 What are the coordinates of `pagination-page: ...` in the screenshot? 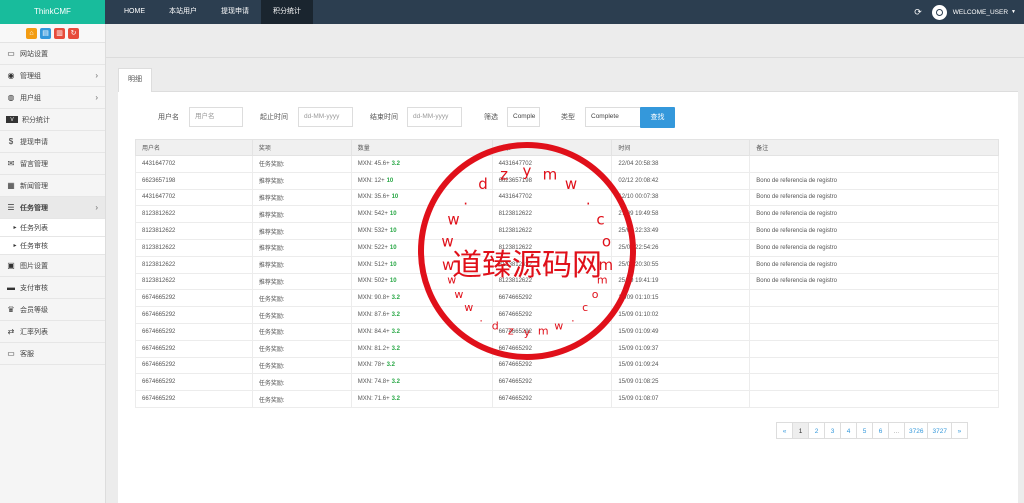 It's located at (896, 430).